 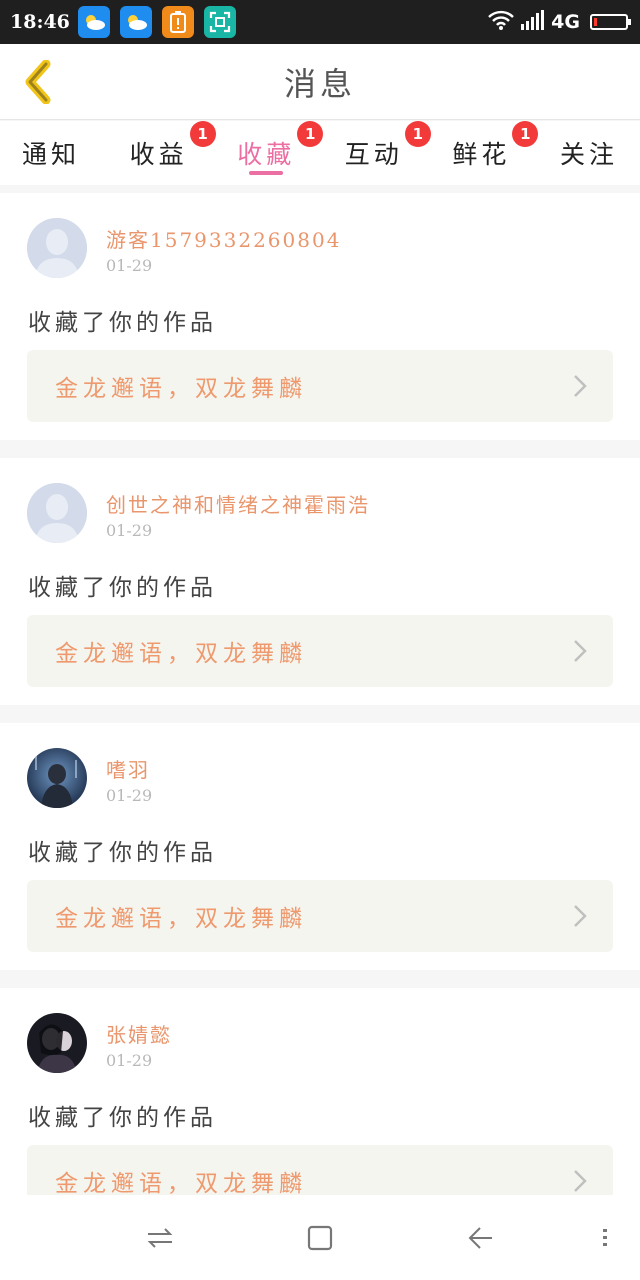 I want to click on tab-label: 收藏, so click(x=266, y=154).